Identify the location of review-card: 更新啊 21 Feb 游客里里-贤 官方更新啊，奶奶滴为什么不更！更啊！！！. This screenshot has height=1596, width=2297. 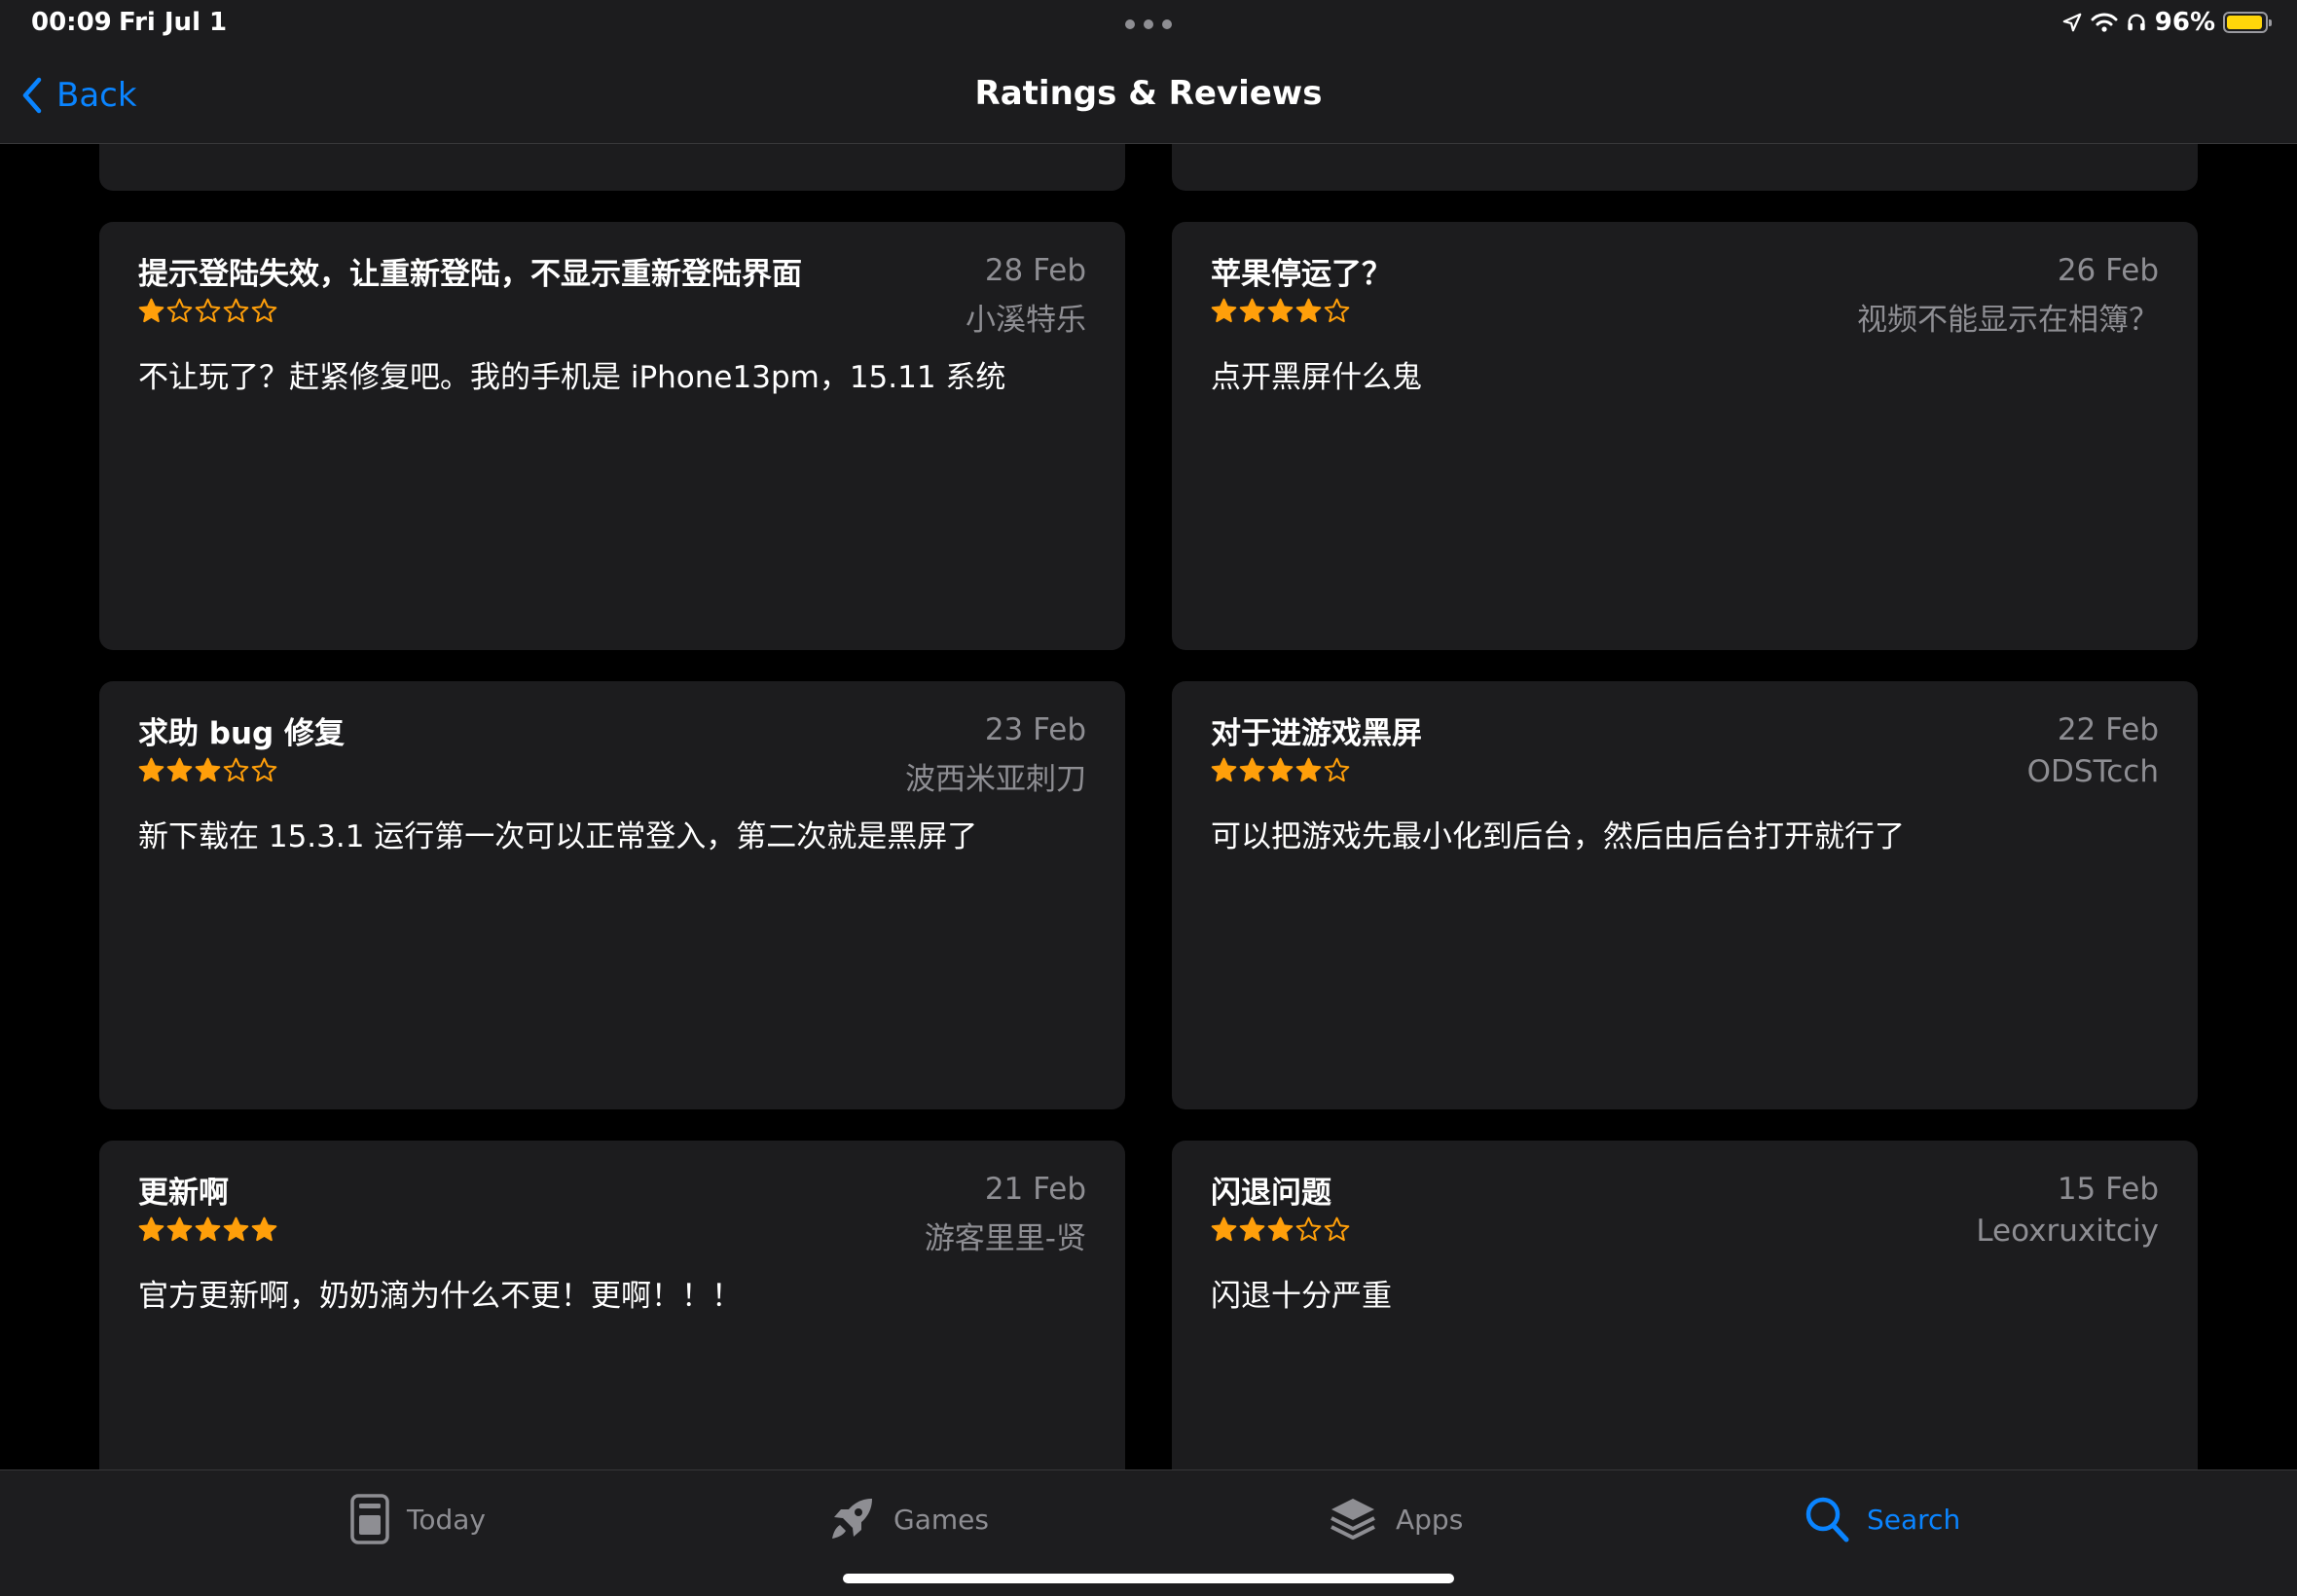
(612, 1305).